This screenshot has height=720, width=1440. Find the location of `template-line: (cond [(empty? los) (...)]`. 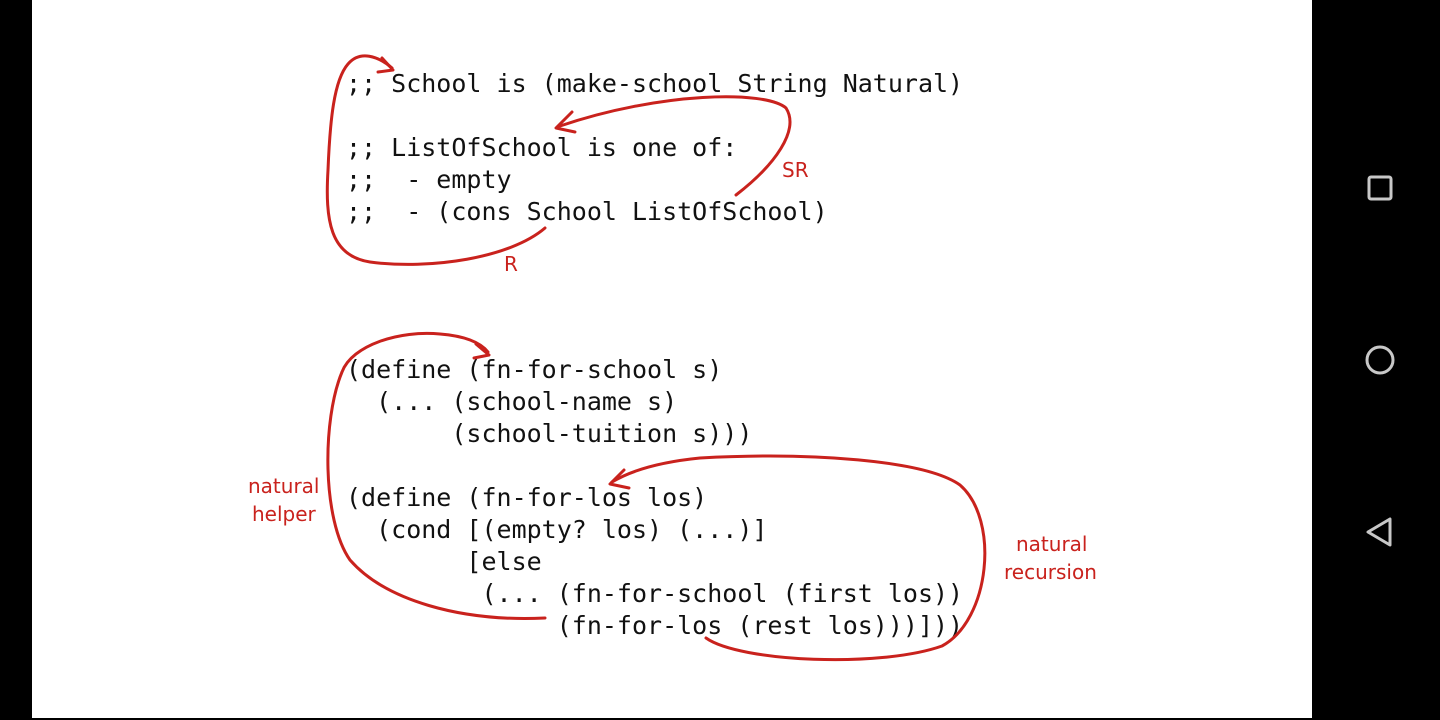

template-line: (cond [(empty? los) (...)] is located at coordinates (557, 529).